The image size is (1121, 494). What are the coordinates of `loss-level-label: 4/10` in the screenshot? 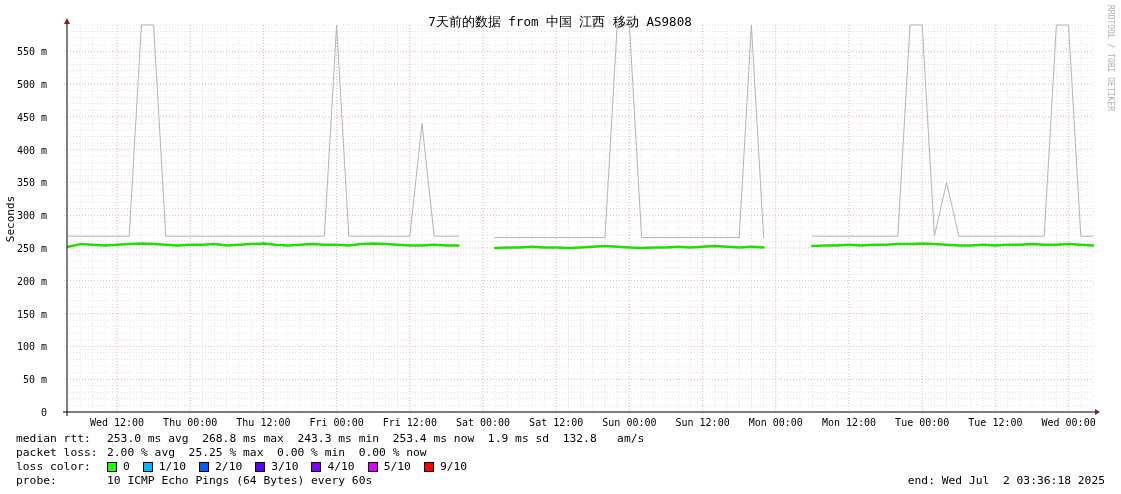 It's located at (341, 467).